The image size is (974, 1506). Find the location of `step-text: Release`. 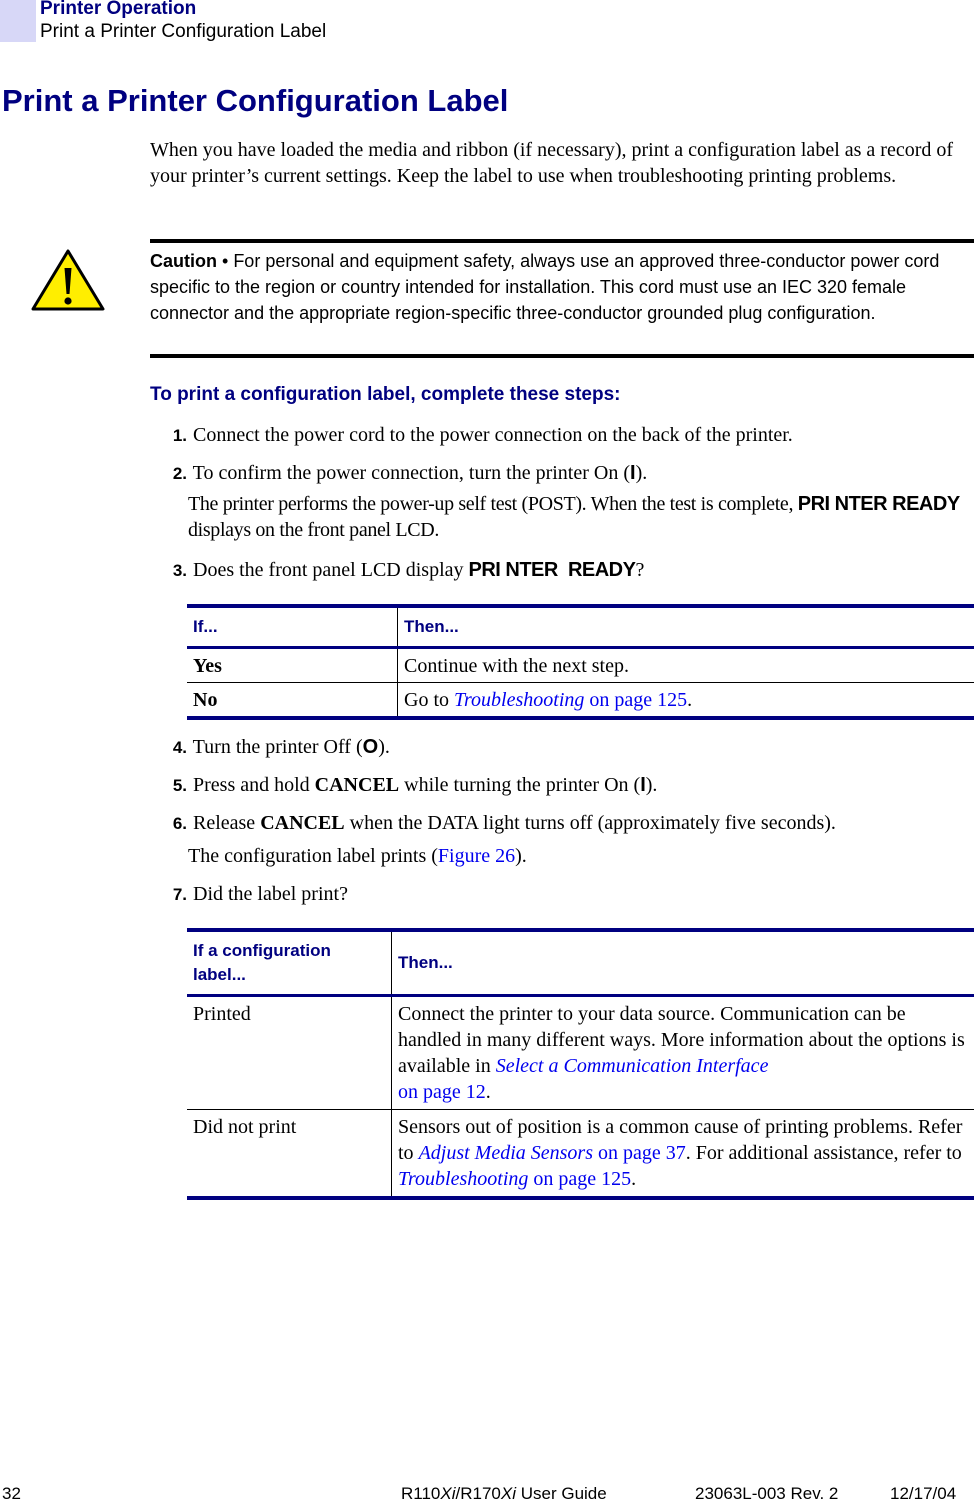

step-text: Release is located at coordinates (227, 823).